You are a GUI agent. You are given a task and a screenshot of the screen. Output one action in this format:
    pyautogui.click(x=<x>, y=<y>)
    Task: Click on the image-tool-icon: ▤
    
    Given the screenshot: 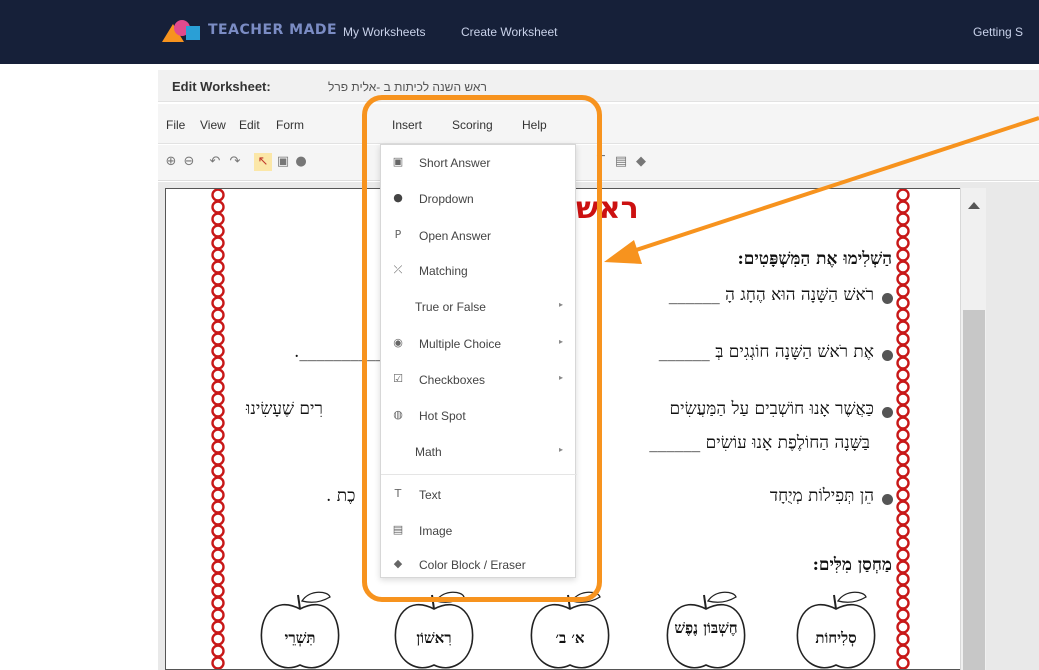 What is the action you would take?
    pyautogui.click(x=621, y=162)
    